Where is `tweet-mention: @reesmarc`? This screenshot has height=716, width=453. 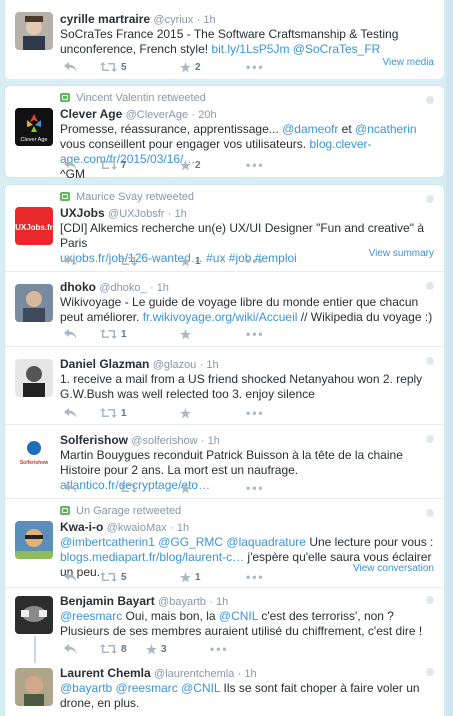 tweet-mention: @reesmarc is located at coordinates (91, 616).